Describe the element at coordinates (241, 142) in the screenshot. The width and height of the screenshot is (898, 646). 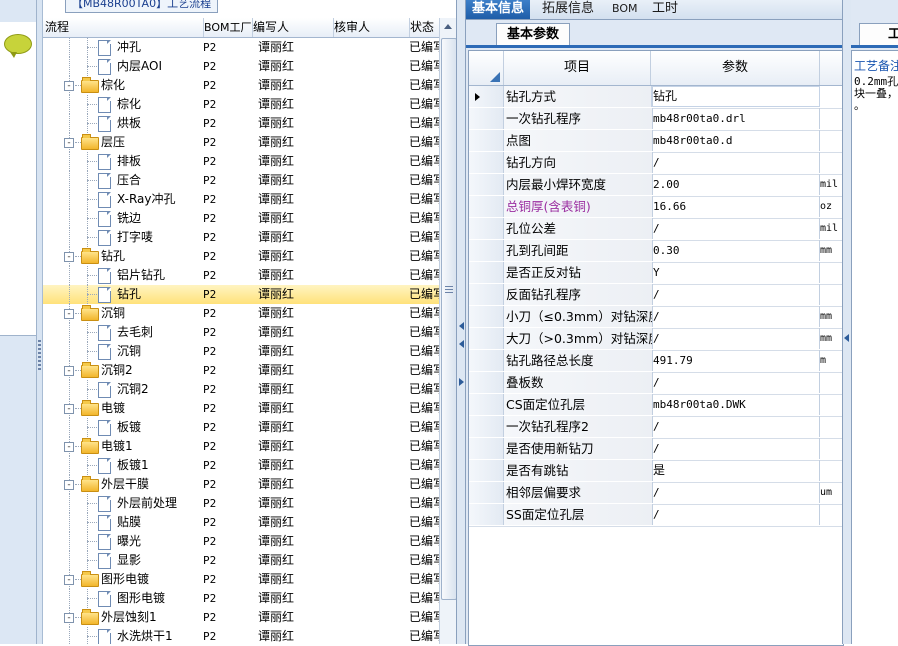
I see `tree-row: - 层压 P2 谭丽红 已编写` at that location.